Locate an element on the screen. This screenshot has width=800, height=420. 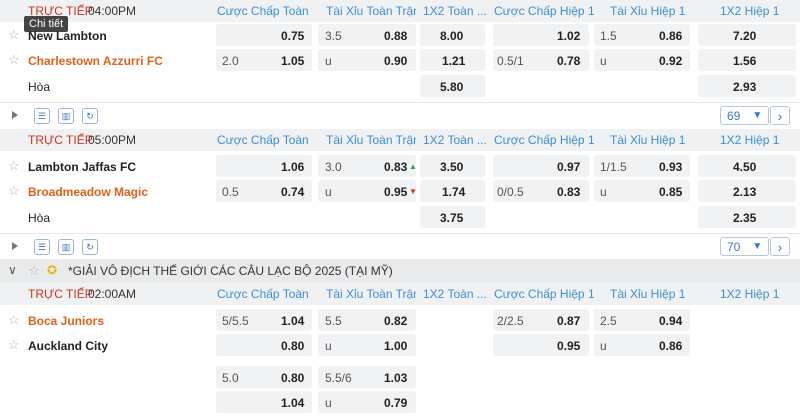
odds-value: 0.75 is located at coordinates (293, 36).